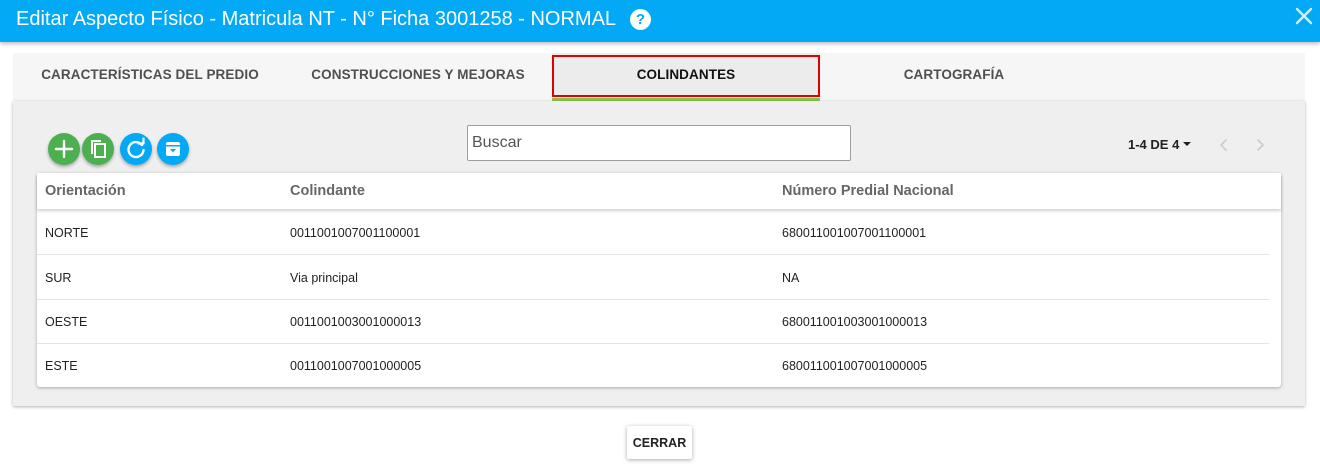 Image resolution: width=1320 pixels, height=467 pixels. I want to click on copy-button, so click(98, 149).